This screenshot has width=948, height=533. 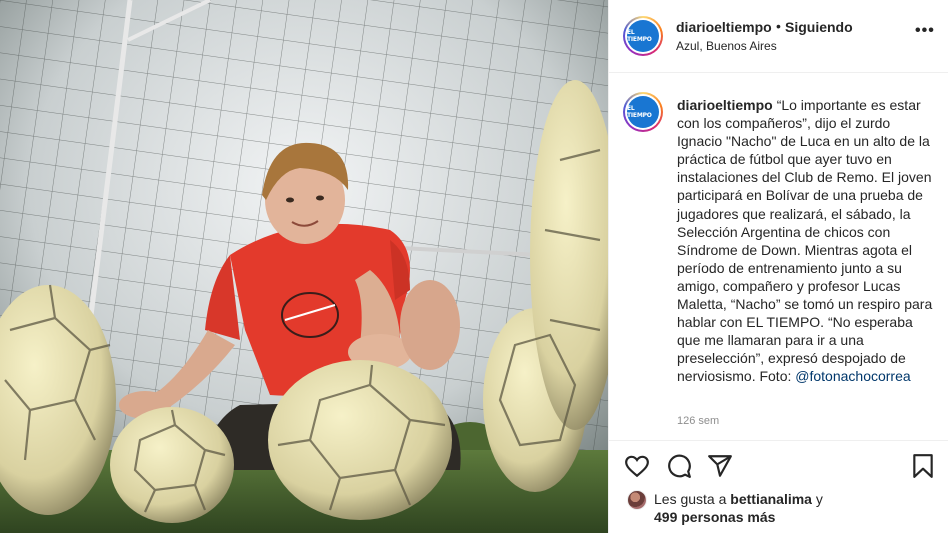 I want to click on likes-others-link: 499 personas más, so click(x=714, y=517).